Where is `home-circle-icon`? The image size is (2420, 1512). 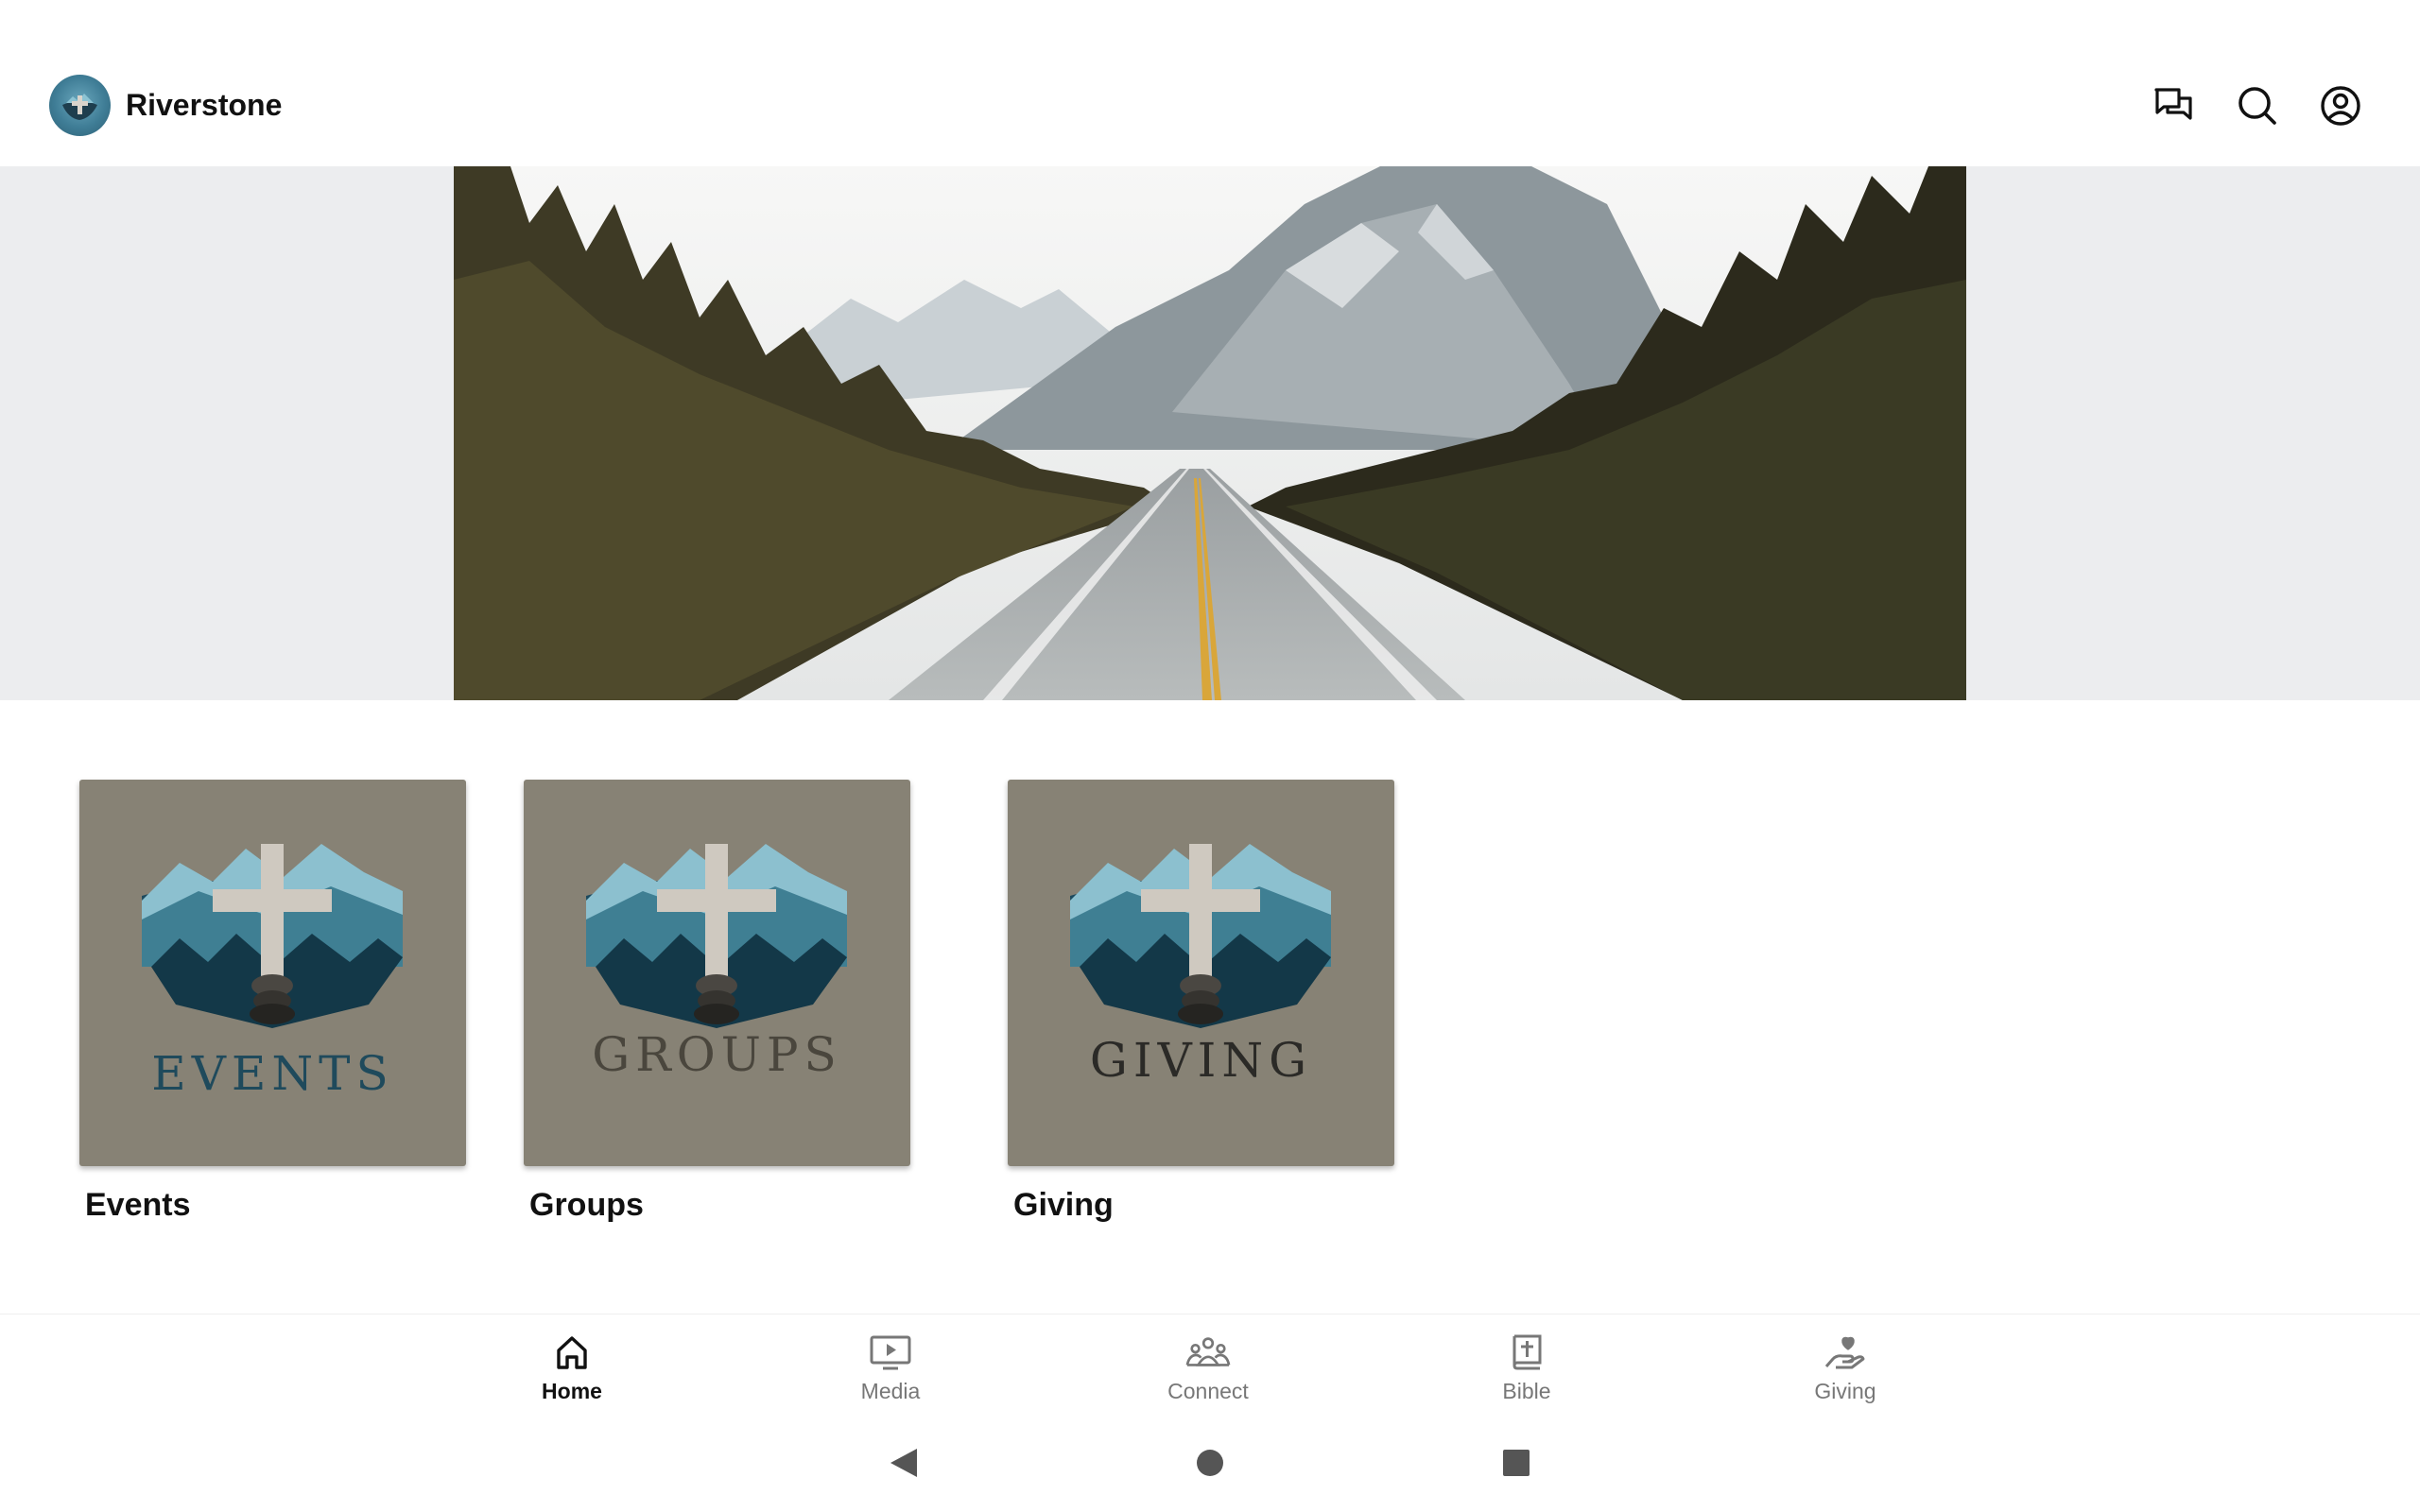
home-circle-icon is located at coordinates (1210, 1463).